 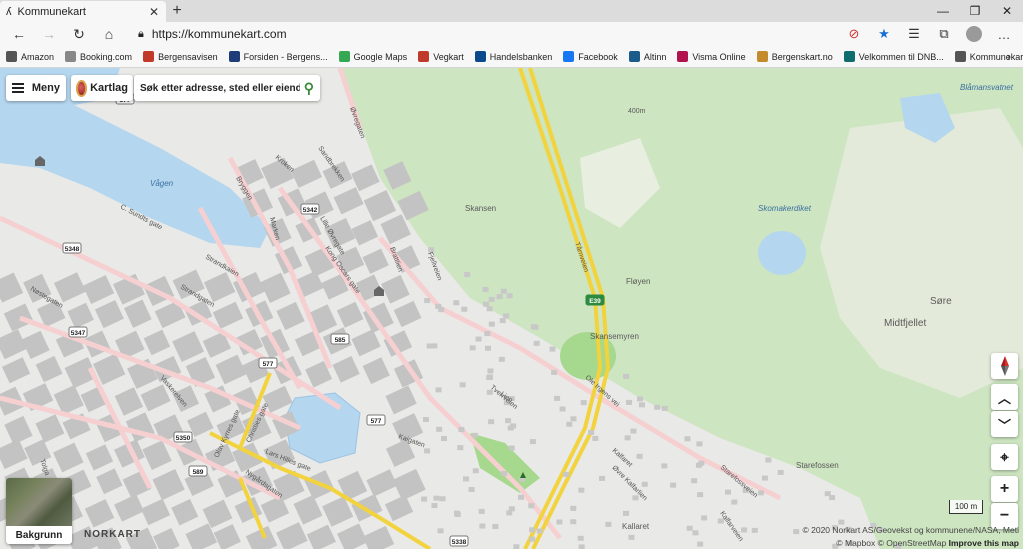 I want to click on tilt-up-button: ︿, so click(x=1004, y=397).